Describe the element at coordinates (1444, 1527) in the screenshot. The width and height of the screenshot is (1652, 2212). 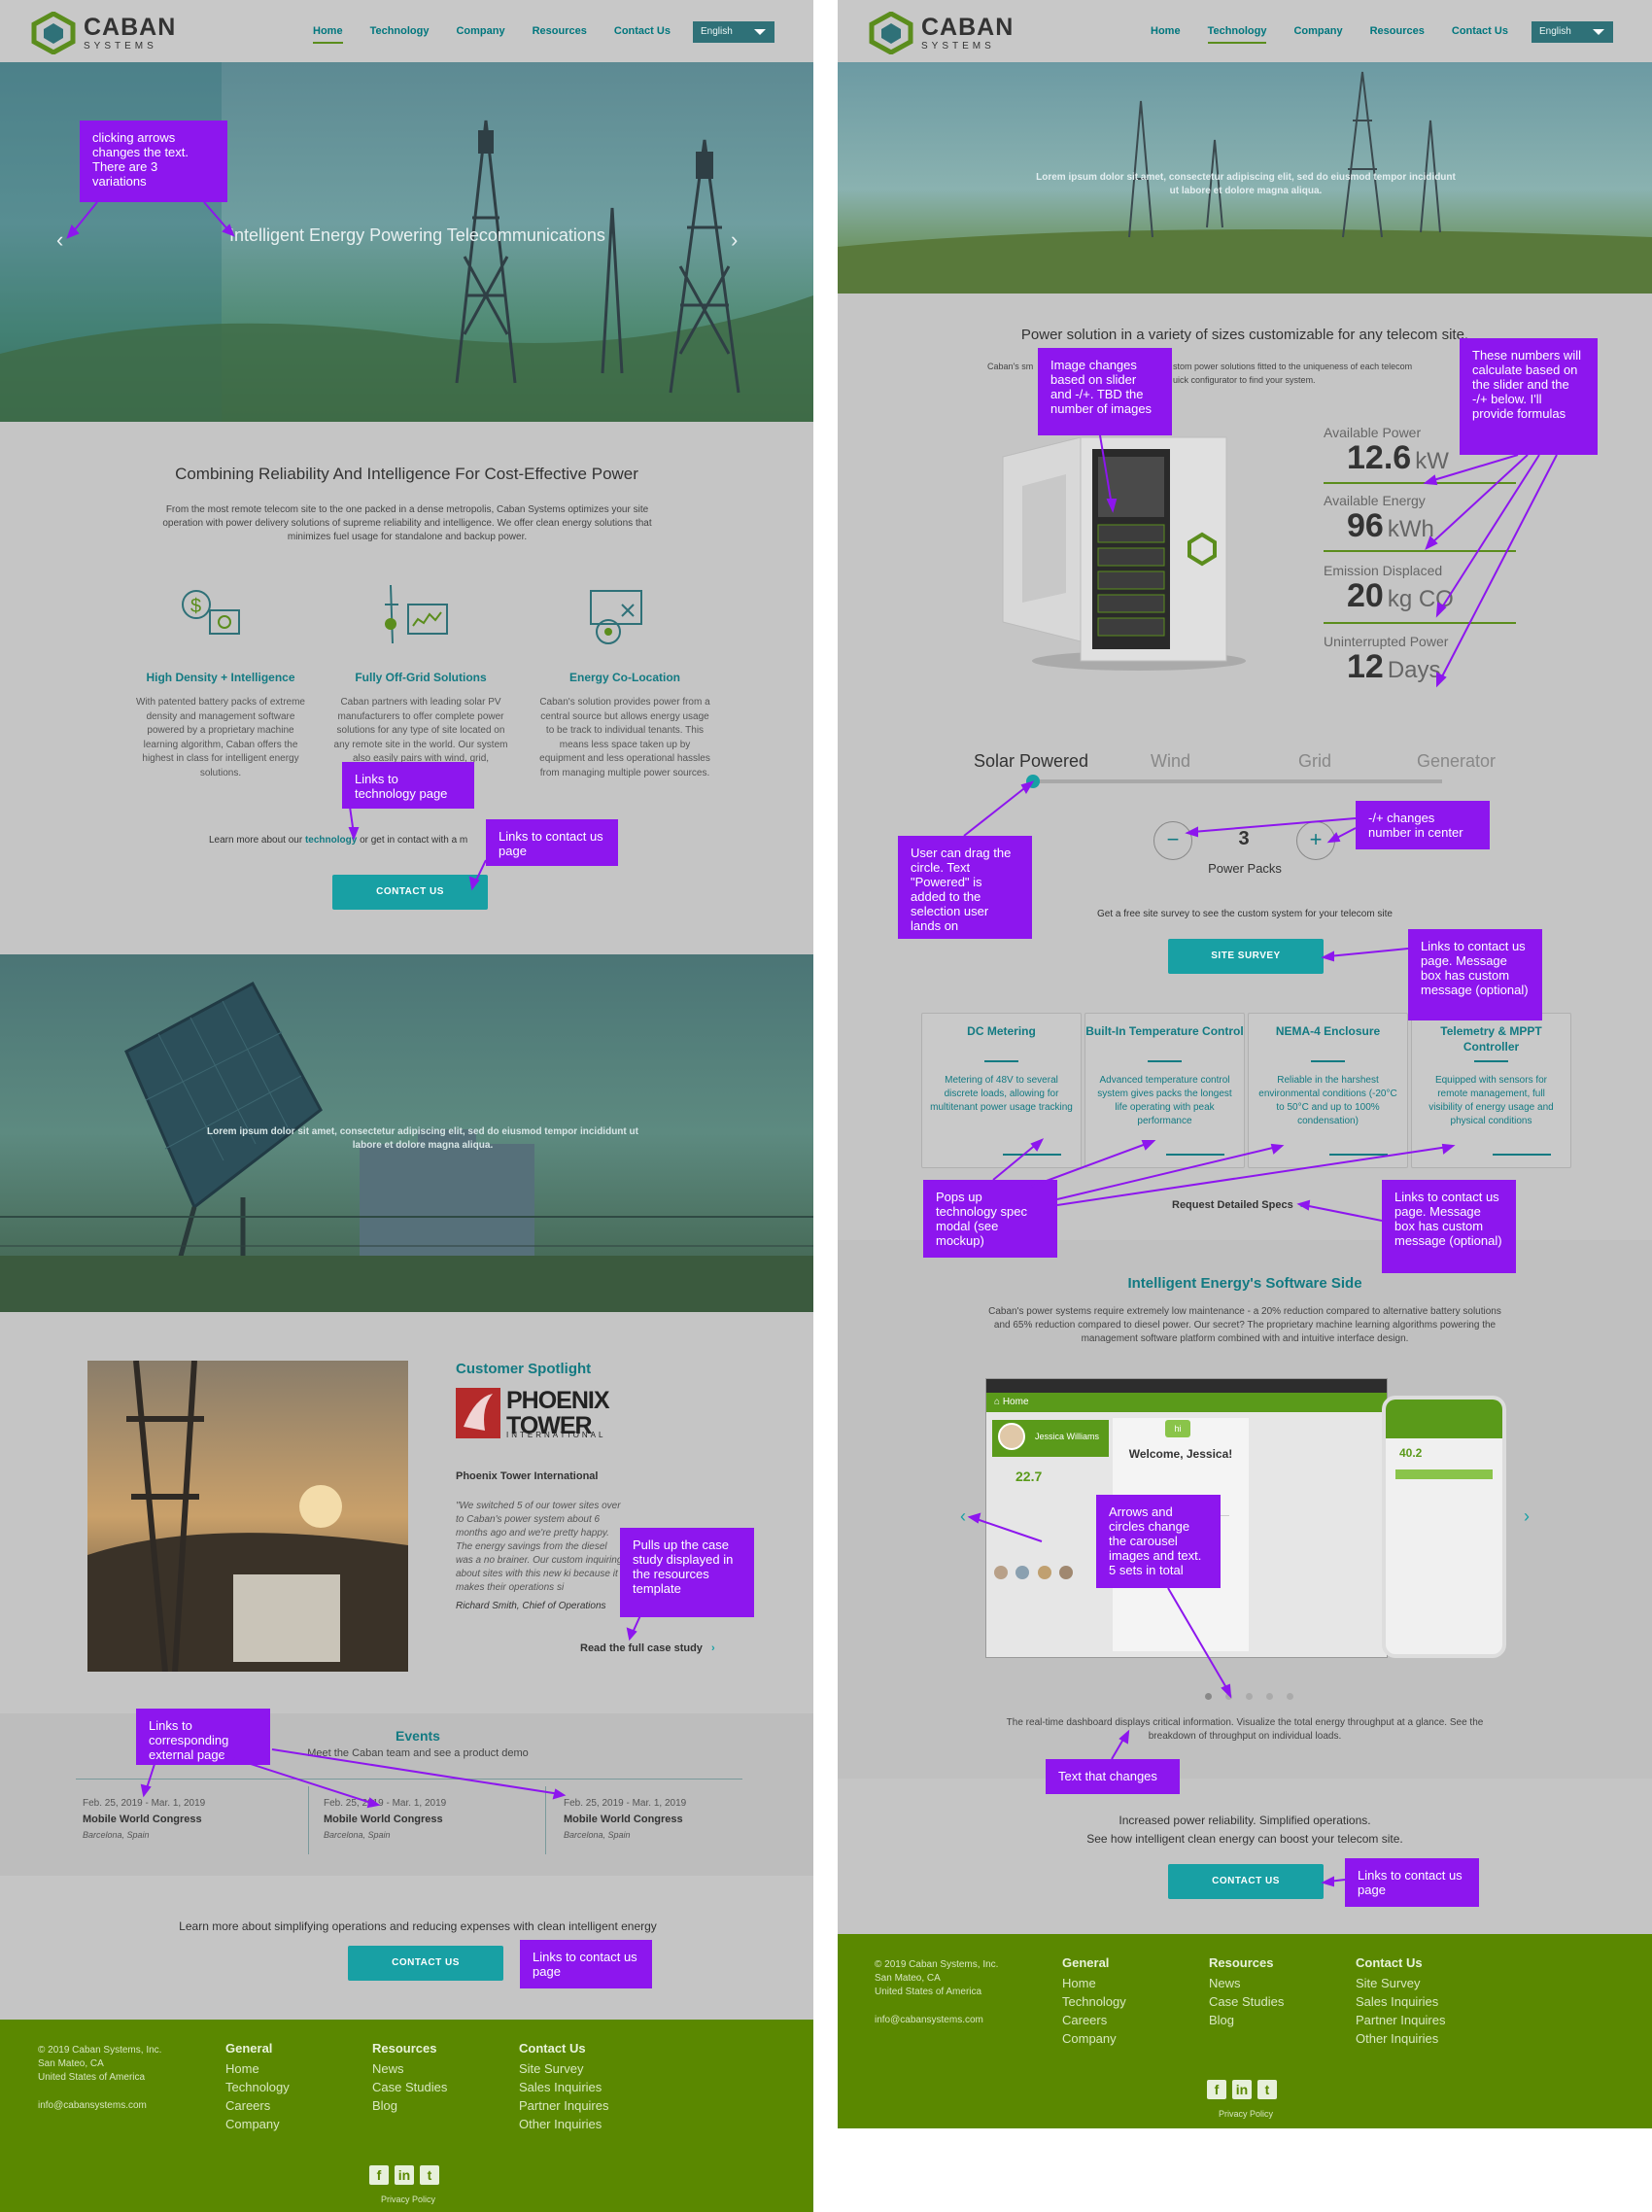
I see `phone-screenshot: 40.2` at that location.